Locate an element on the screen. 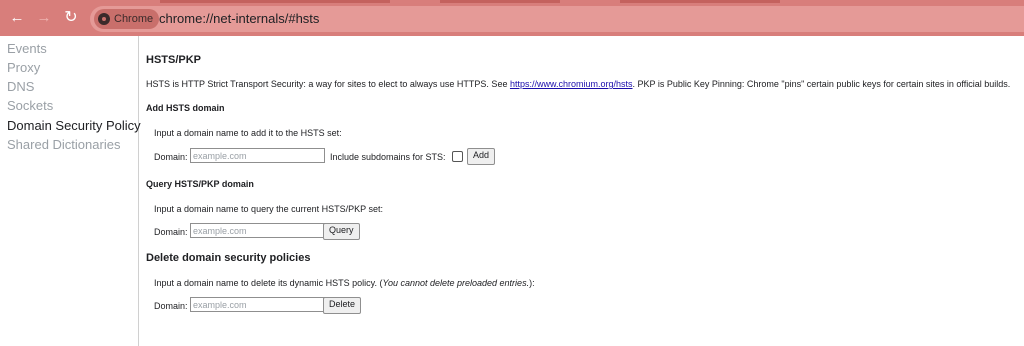 This screenshot has width=1024, height=346. chromium-hsts-link: https://www.chromium.org/hsts is located at coordinates (571, 84).